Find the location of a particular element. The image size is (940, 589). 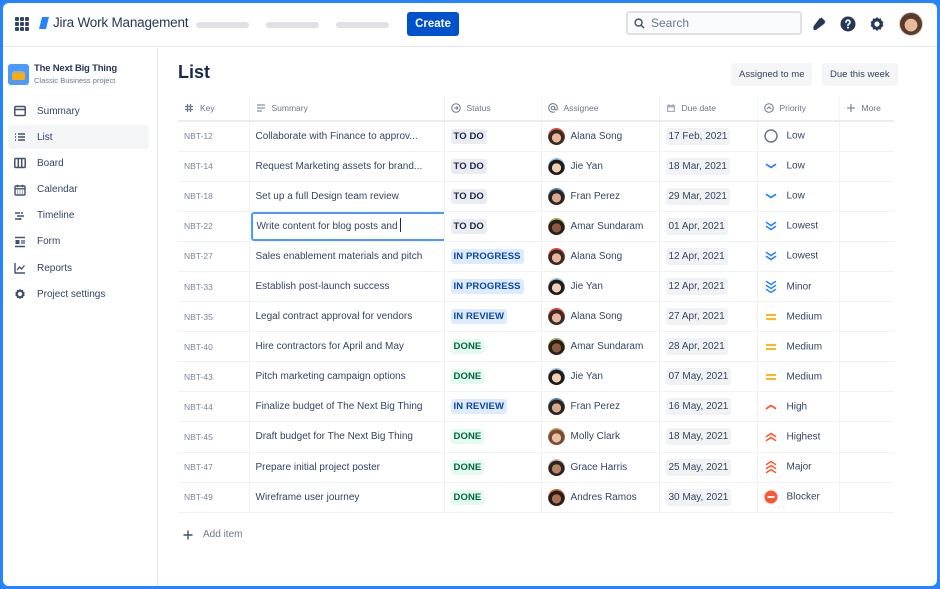

help-icon is located at coordinates (848, 24).